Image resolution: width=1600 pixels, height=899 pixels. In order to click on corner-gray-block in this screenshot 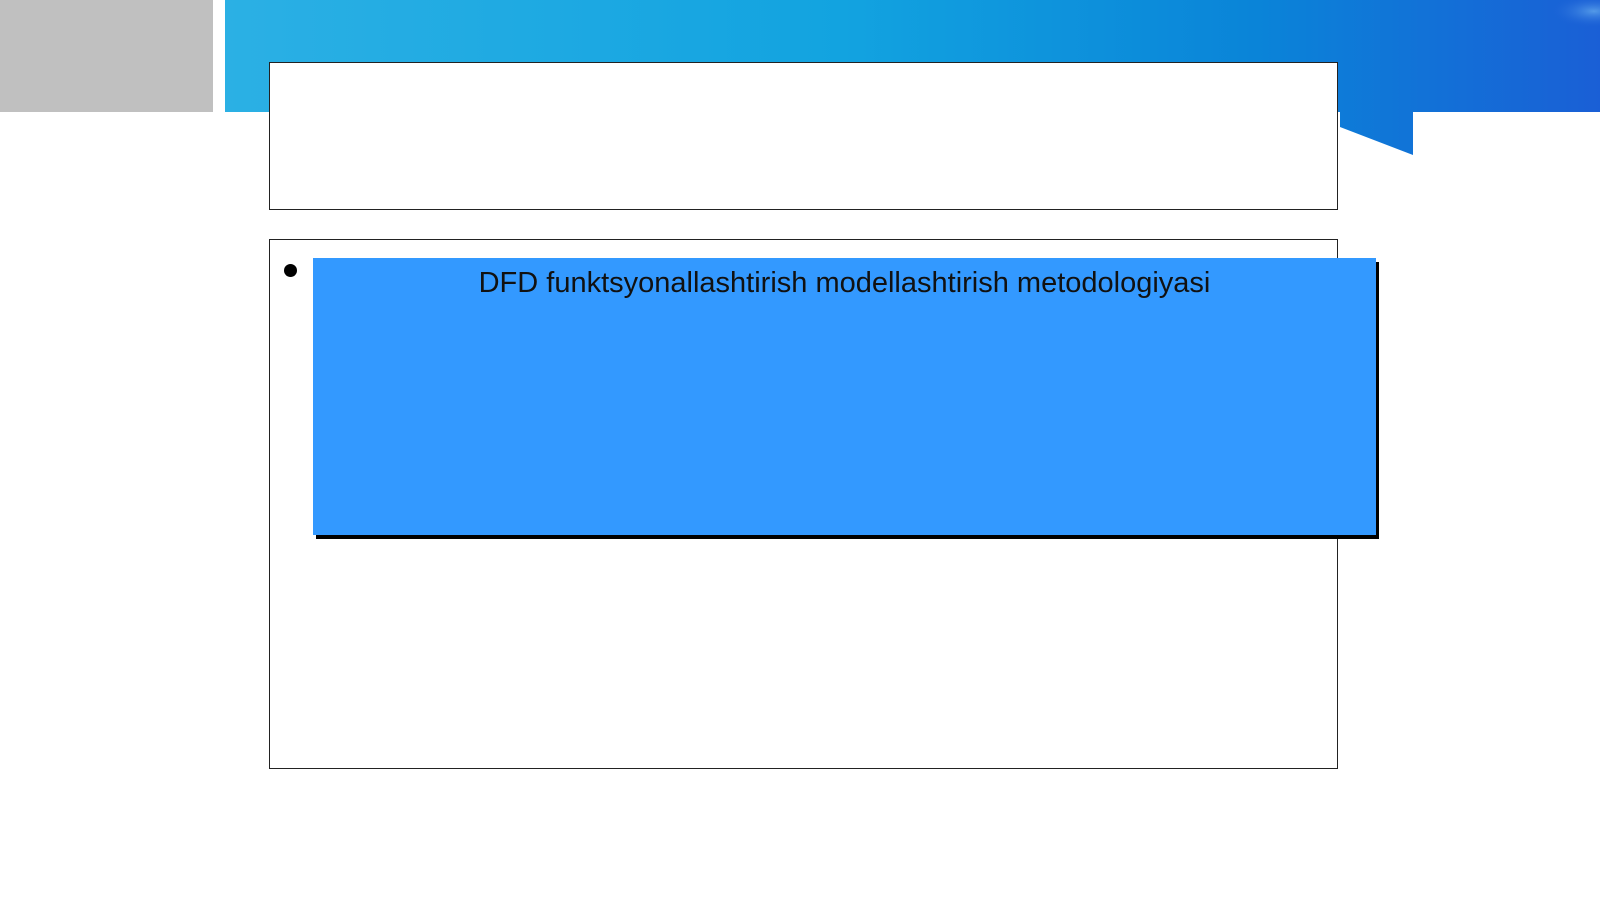, I will do `click(106, 56)`.